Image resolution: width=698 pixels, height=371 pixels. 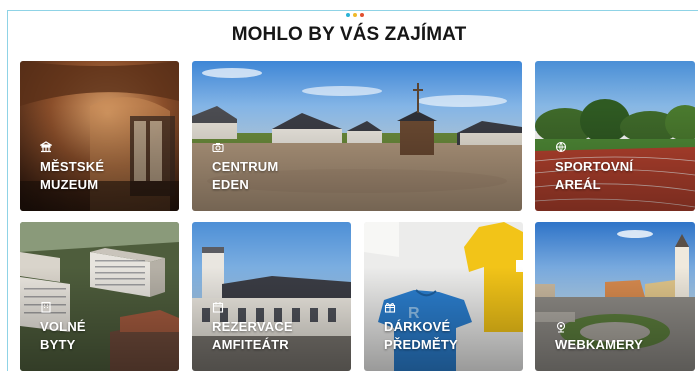 I want to click on camera-icon, so click(x=218, y=148).